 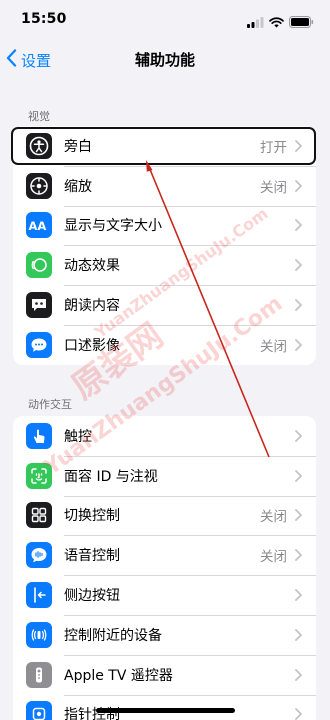 I want to click on voice-control-icon, so click(x=39, y=555).